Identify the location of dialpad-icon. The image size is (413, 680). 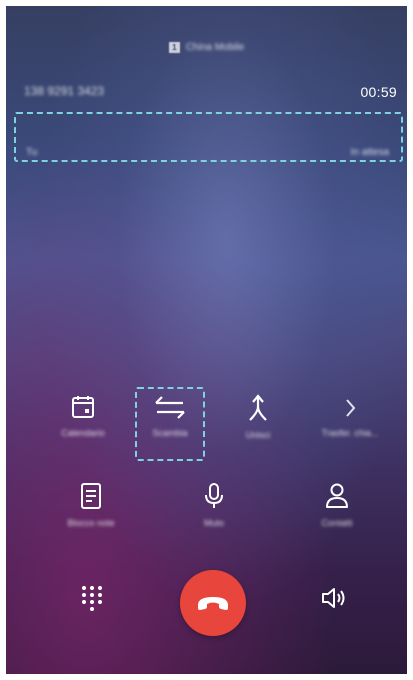
(92, 598).